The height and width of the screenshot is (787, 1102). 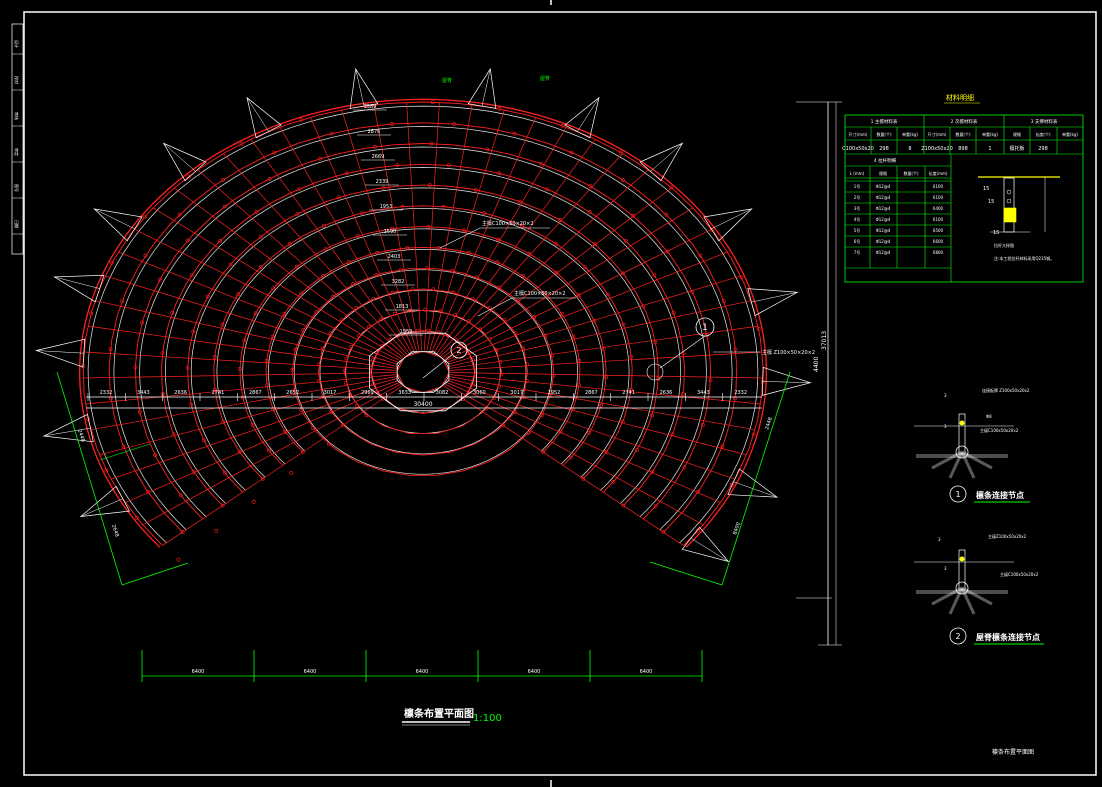 I want to click on detail-1-title: 檩条连接节点, so click(x=1000, y=495).